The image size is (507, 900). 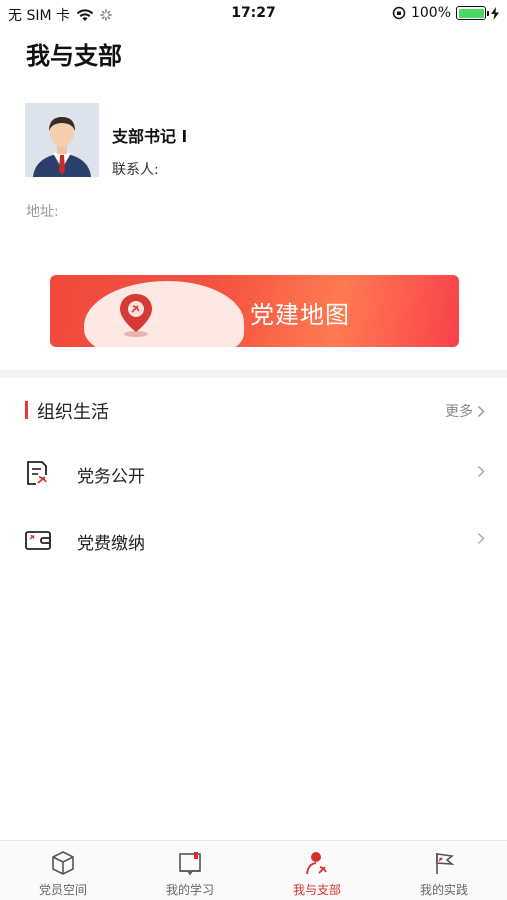 What do you see at coordinates (253, 14) in the screenshot?
I see `status-bar: 无 SIM 卡 17:27 100%` at bounding box center [253, 14].